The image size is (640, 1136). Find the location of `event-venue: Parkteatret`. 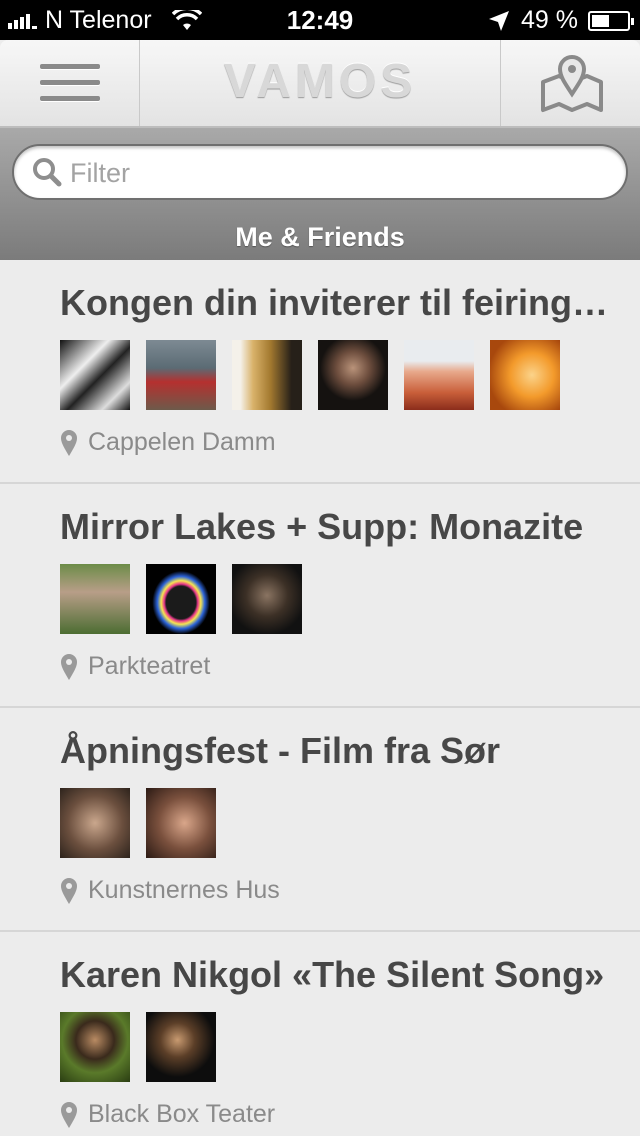

event-venue: Parkteatret is located at coordinates (135, 666).